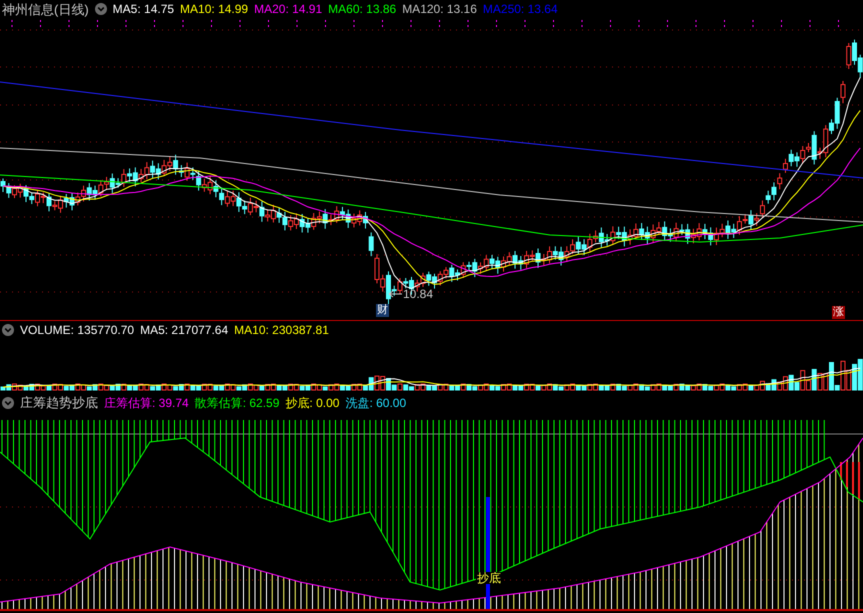 The height and width of the screenshot is (613, 863). Describe the element at coordinates (214, 9) in the screenshot. I see `legend-value: MA10: 14.99` at that location.